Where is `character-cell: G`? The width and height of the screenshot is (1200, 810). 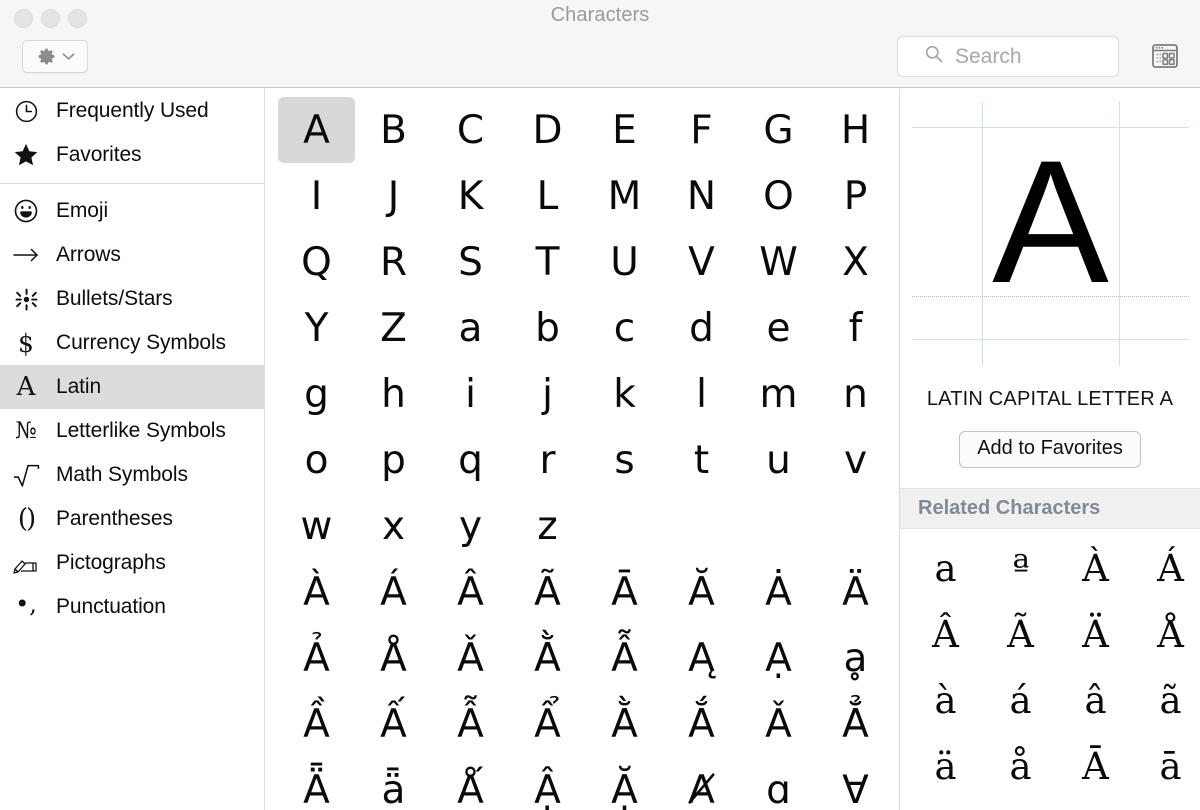 character-cell: G is located at coordinates (778, 130).